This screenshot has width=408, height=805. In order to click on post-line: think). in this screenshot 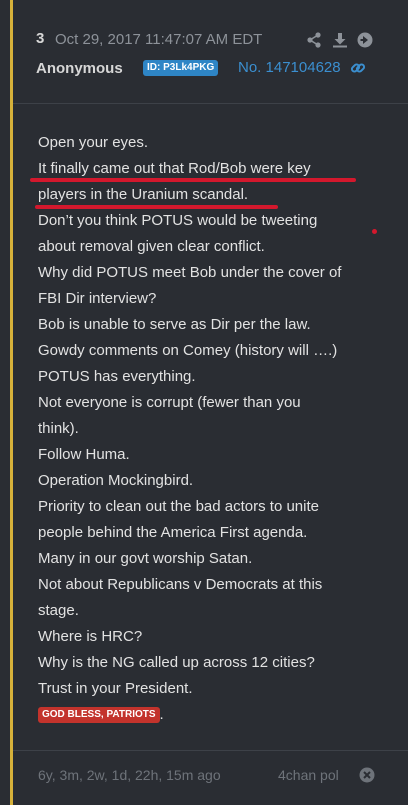, I will do `click(58, 428)`.